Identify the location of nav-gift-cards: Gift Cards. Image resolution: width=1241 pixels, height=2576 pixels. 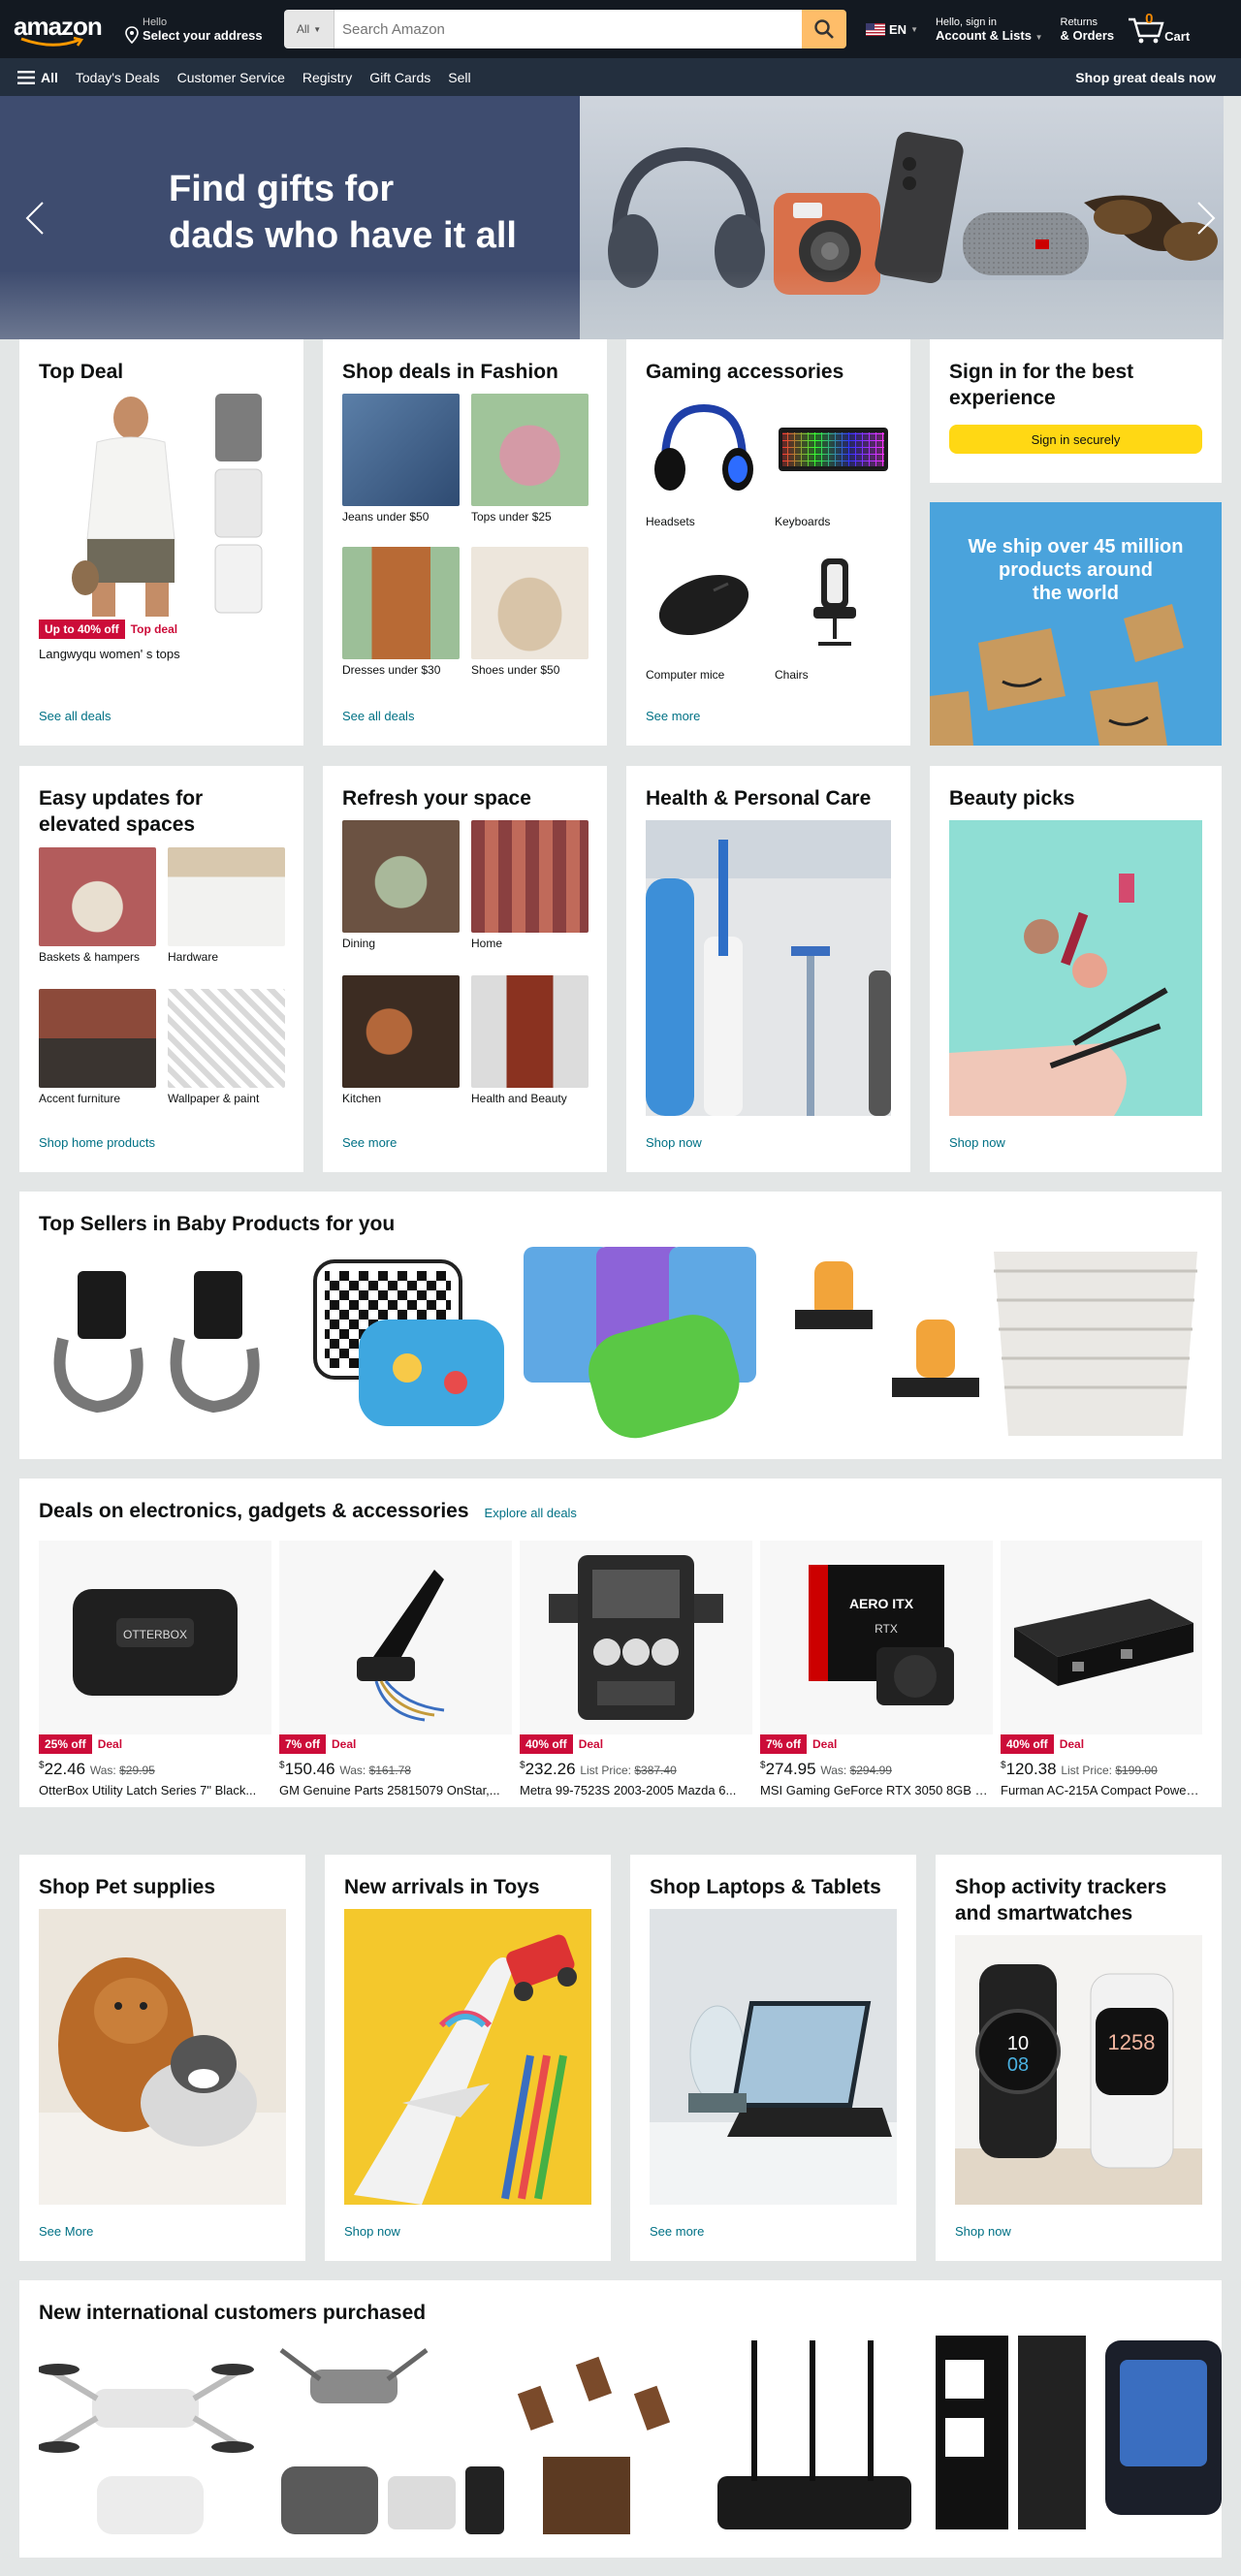
(399, 78).